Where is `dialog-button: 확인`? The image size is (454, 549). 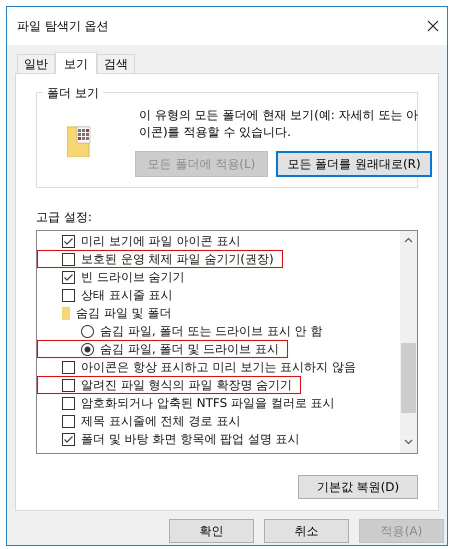 dialog-button: 확인 is located at coordinates (211, 531).